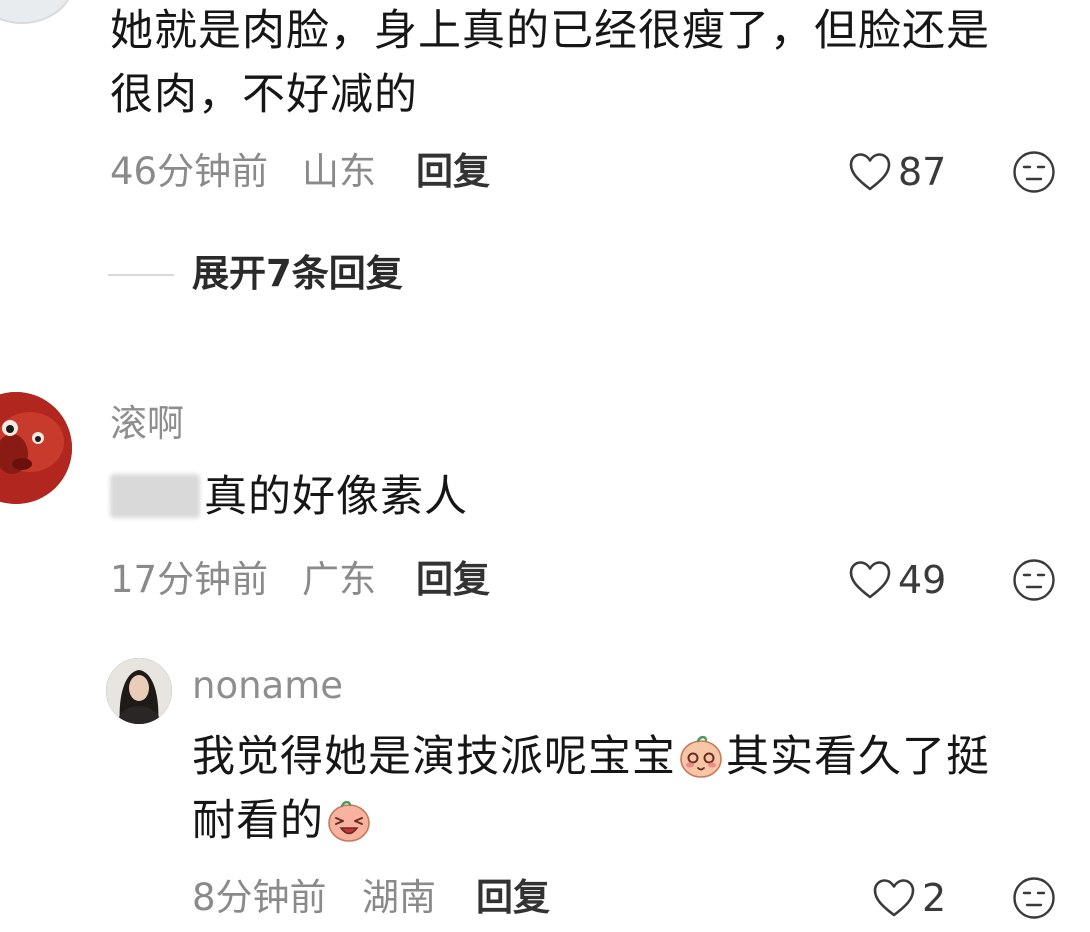 The height and width of the screenshot is (932, 1090). Describe the element at coordinates (258, 821) in the screenshot. I see `comment-text-part: 耐看的` at that location.